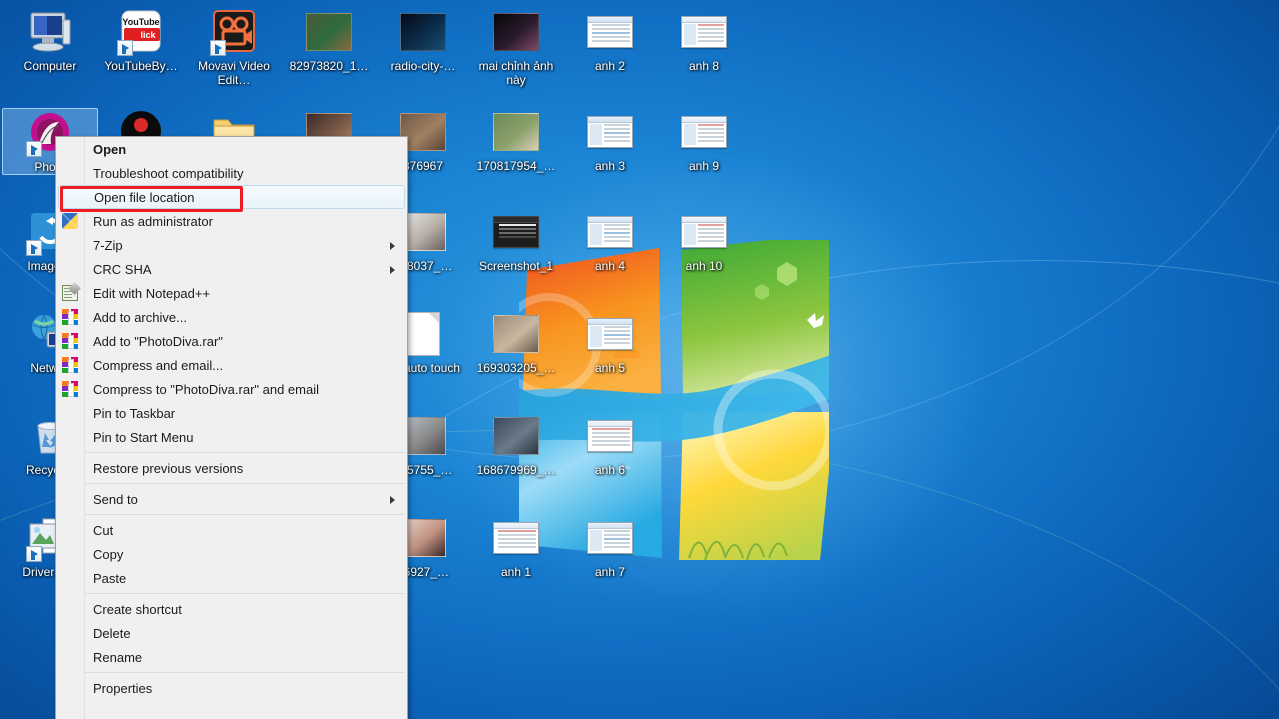 This screenshot has width=1279, height=719. What do you see at coordinates (168, 468) in the screenshot?
I see `menu-item-label: Restore previous versions` at bounding box center [168, 468].